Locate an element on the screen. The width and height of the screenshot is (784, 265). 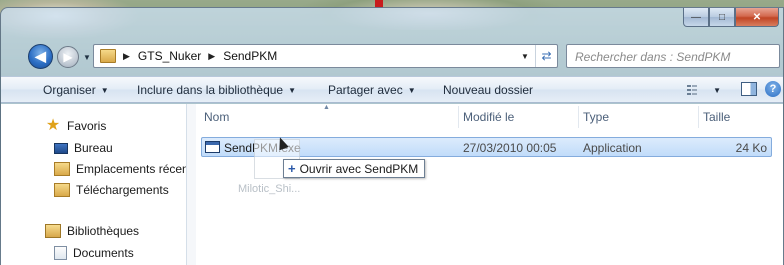
column-modified: Modifié le is located at coordinates (488, 117).